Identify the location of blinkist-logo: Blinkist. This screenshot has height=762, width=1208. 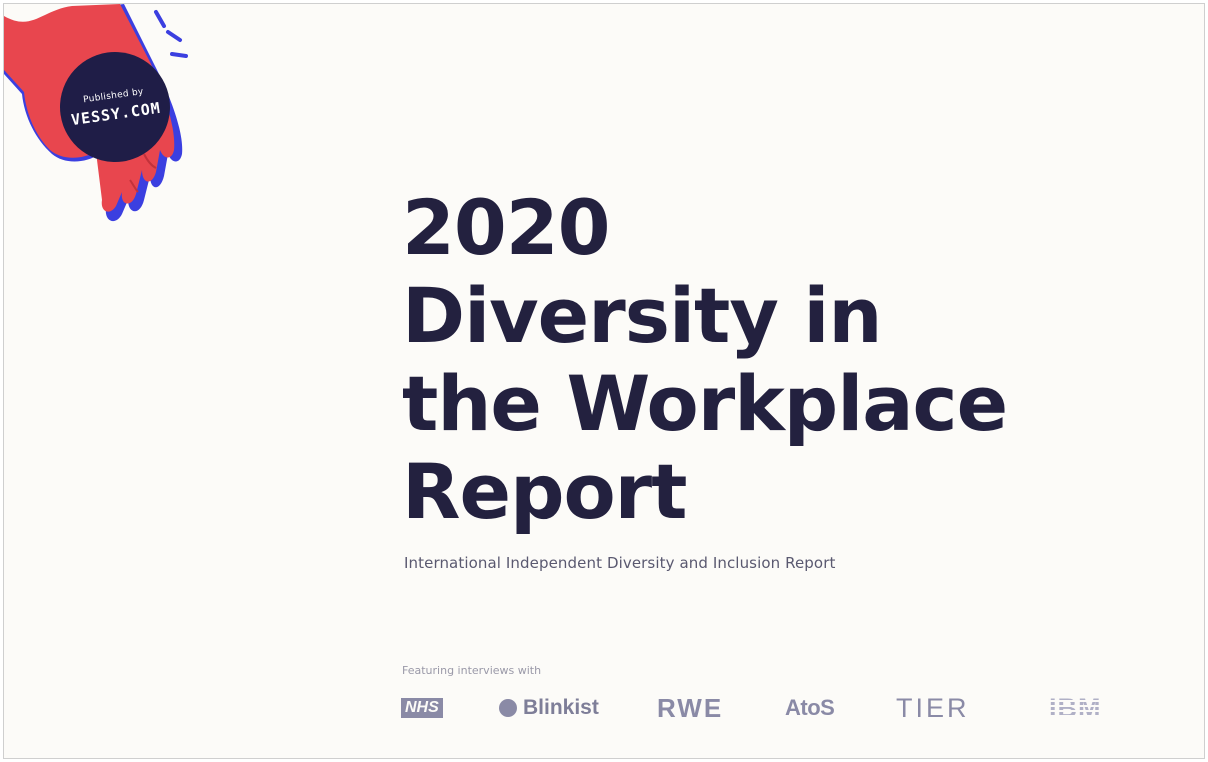
(549, 708).